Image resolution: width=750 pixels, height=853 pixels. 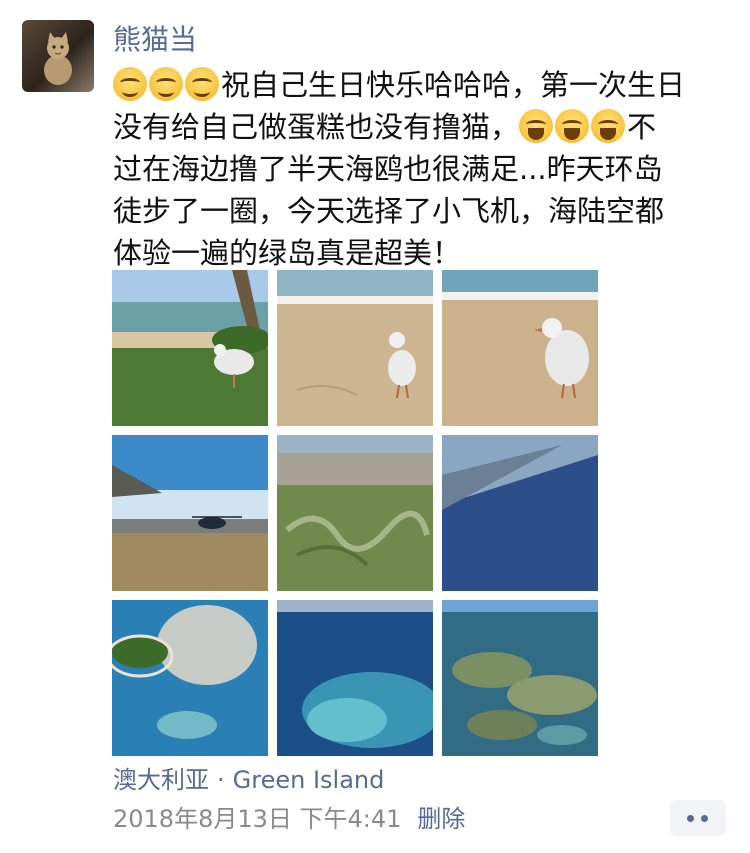 What do you see at coordinates (698, 818) in the screenshot?
I see `more-actions-button` at bounding box center [698, 818].